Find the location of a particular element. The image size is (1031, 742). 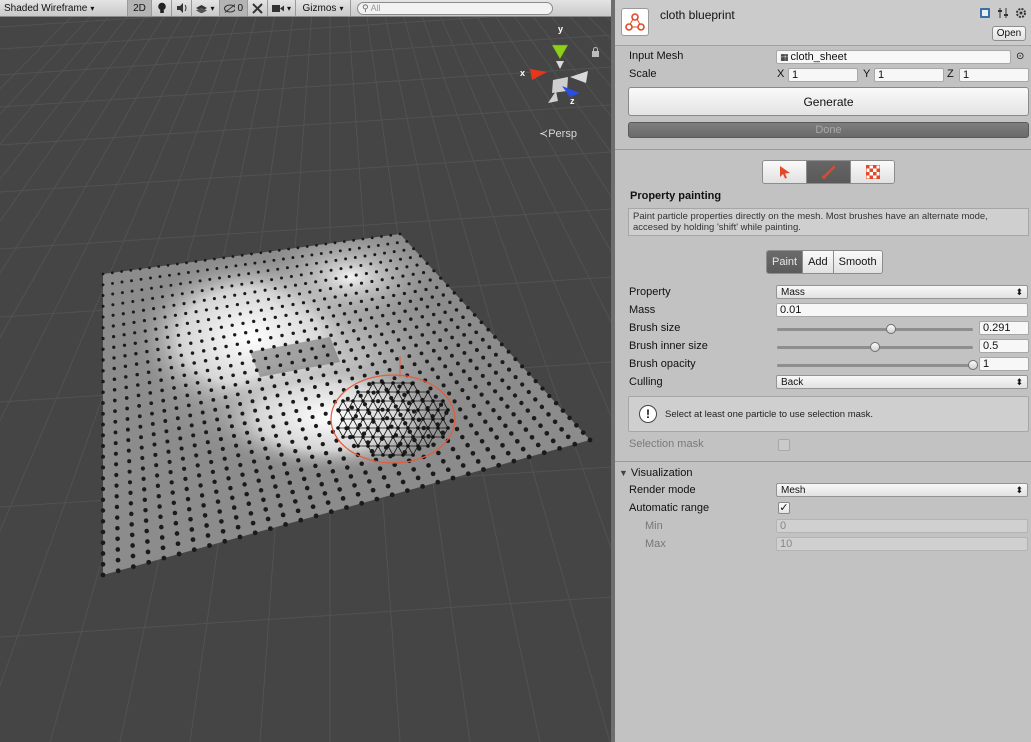

orientation-gizmo is located at coordinates (559, 74).